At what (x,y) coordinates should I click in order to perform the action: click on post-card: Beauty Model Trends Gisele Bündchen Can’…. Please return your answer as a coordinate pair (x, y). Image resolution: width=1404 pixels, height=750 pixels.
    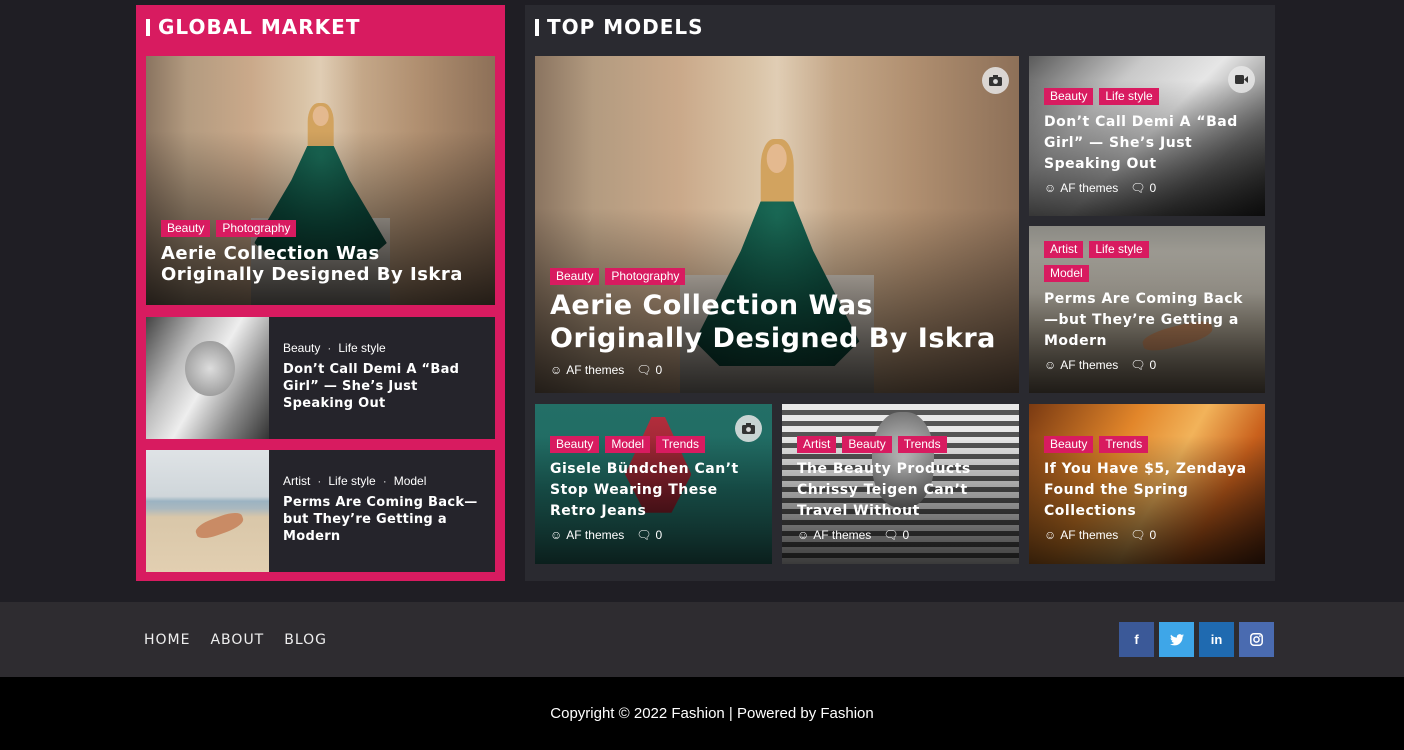
    Looking at the image, I should click on (653, 484).